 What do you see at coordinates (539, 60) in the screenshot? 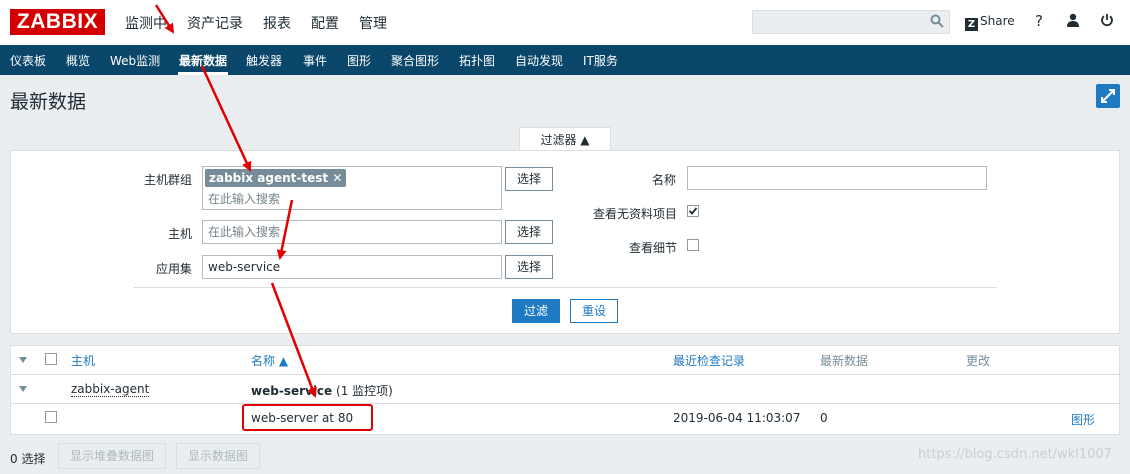
I see `nav-discovery: 自动发现` at bounding box center [539, 60].